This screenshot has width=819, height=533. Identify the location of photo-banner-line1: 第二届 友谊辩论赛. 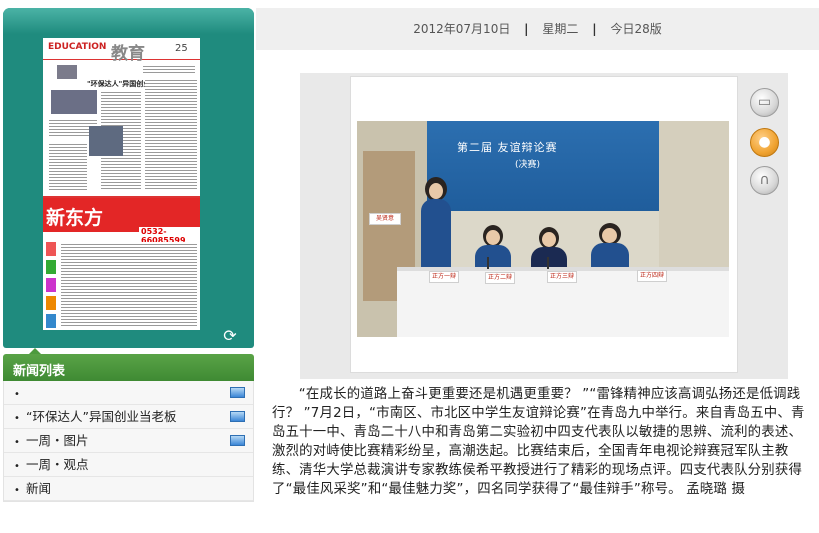
(507, 147).